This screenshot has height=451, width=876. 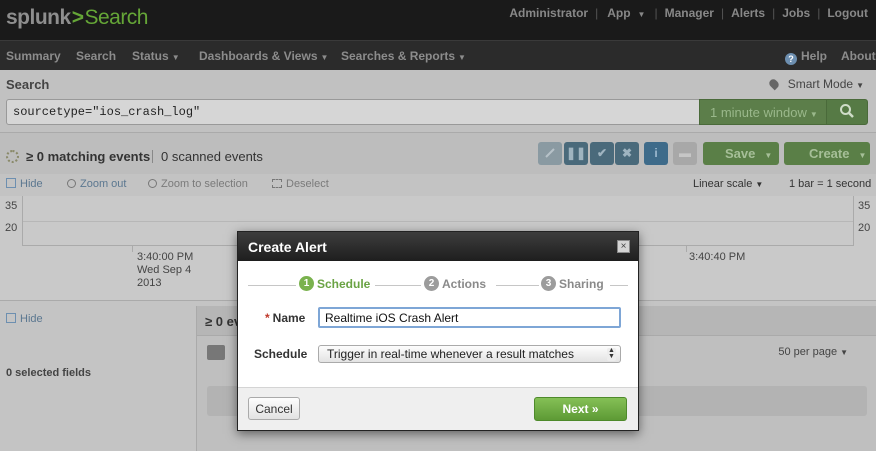 What do you see at coordinates (306, 283) in the screenshot?
I see `step-number: 1` at bounding box center [306, 283].